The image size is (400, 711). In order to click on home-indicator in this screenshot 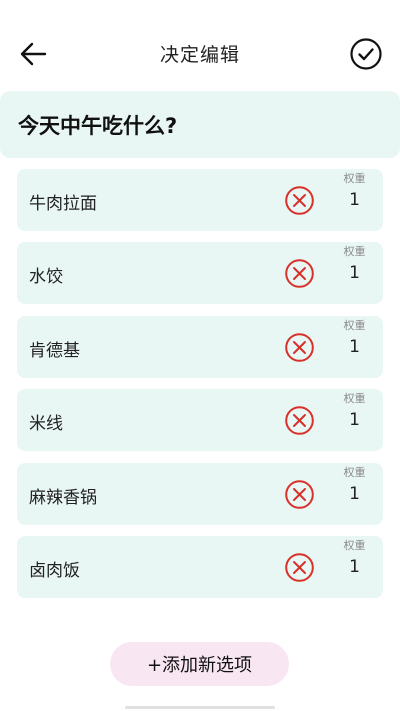, I will do `click(200, 707)`.